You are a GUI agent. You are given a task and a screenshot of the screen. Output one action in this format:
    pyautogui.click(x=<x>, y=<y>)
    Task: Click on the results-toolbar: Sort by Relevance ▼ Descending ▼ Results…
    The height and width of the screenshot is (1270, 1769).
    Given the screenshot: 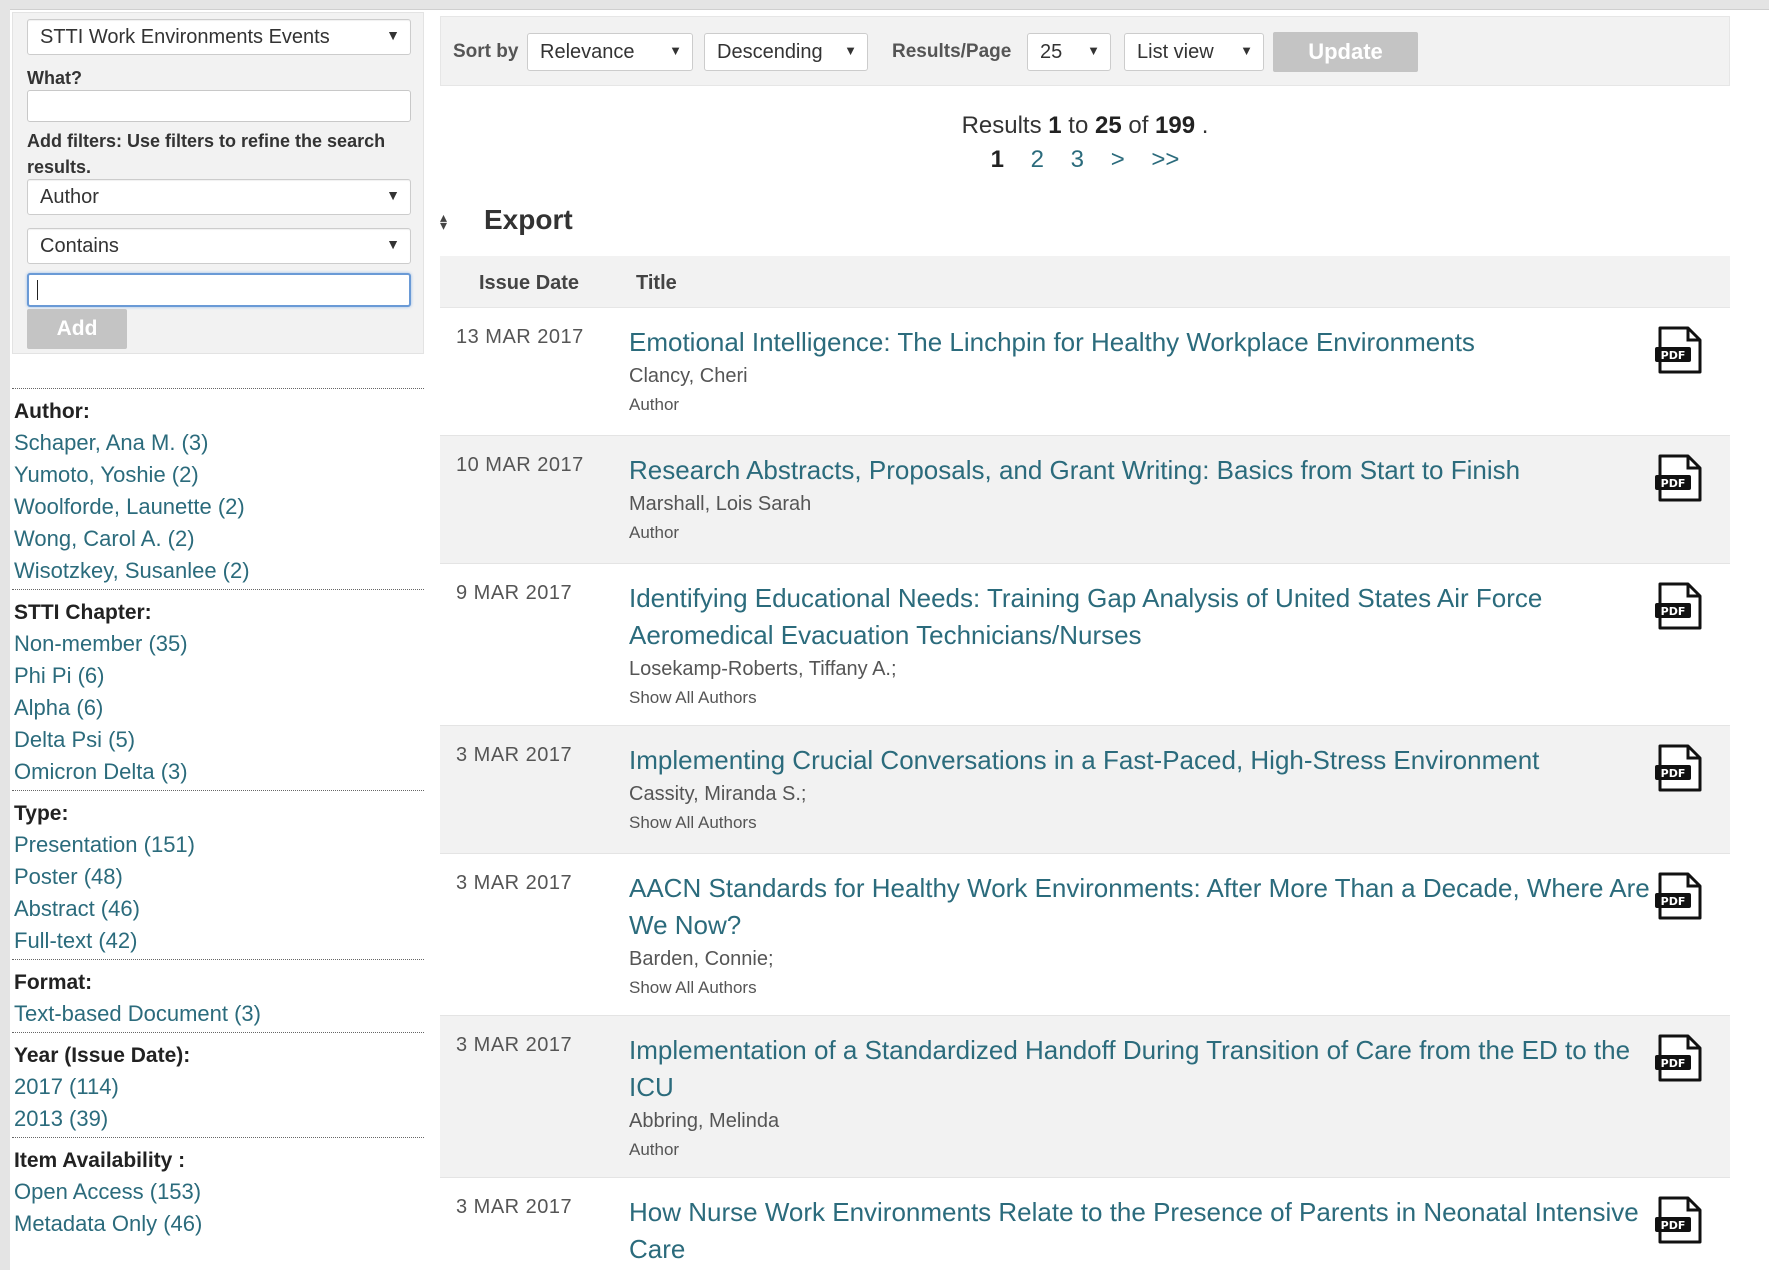 What is the action you would take?
    pyautogui.click(x=1085, y=51)
    